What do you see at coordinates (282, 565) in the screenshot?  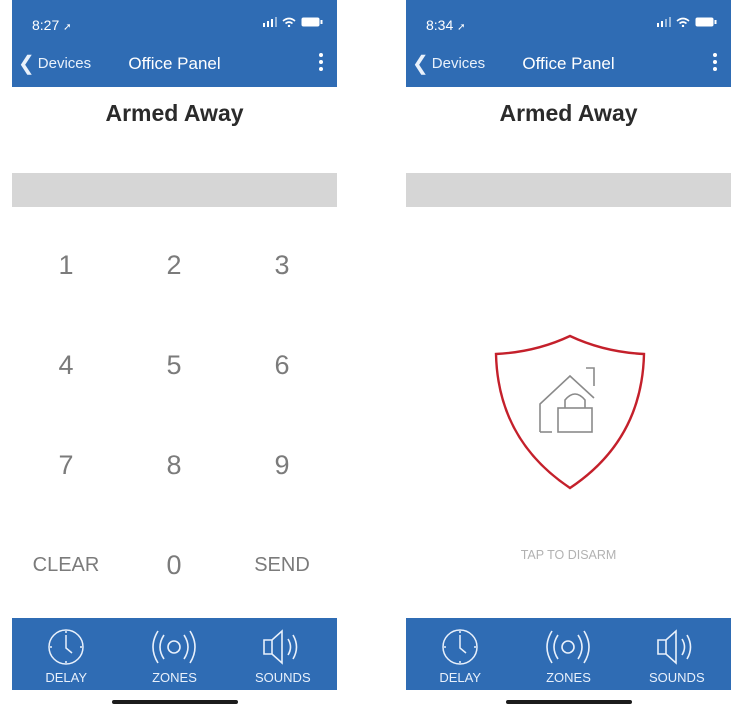 I see `send-button: SEND` at bounding box center [282, 565].